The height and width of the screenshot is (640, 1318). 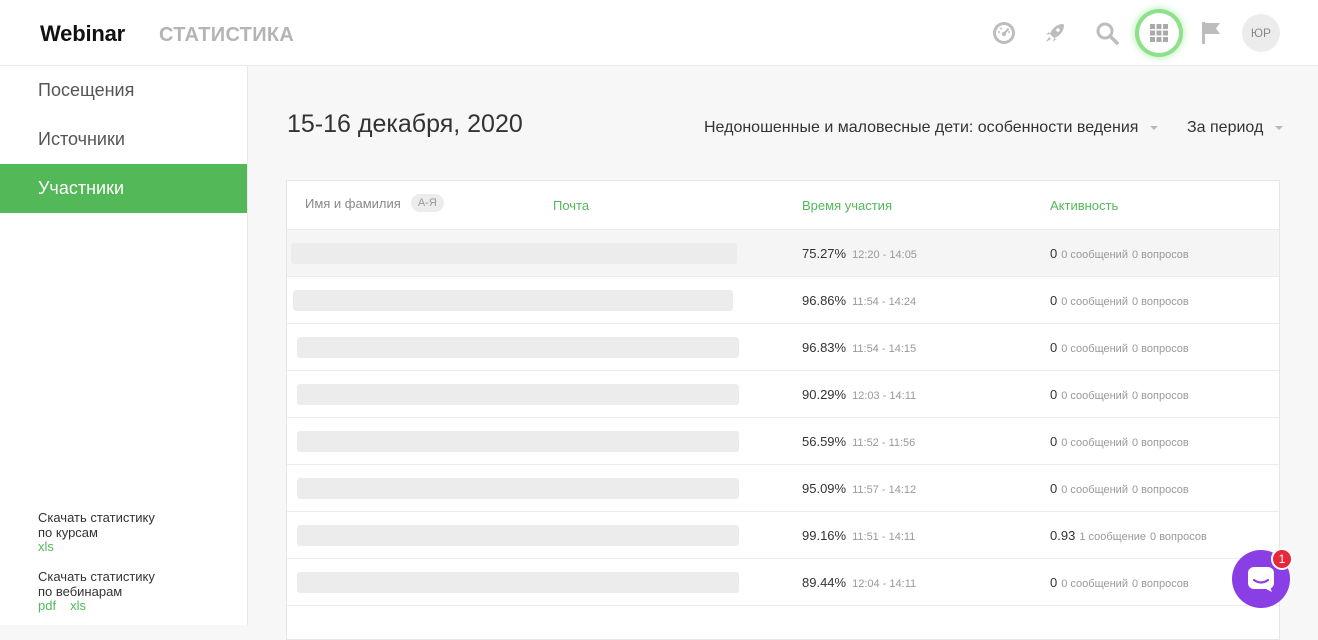 I want to click on table-row, so click(x=783, y=622).